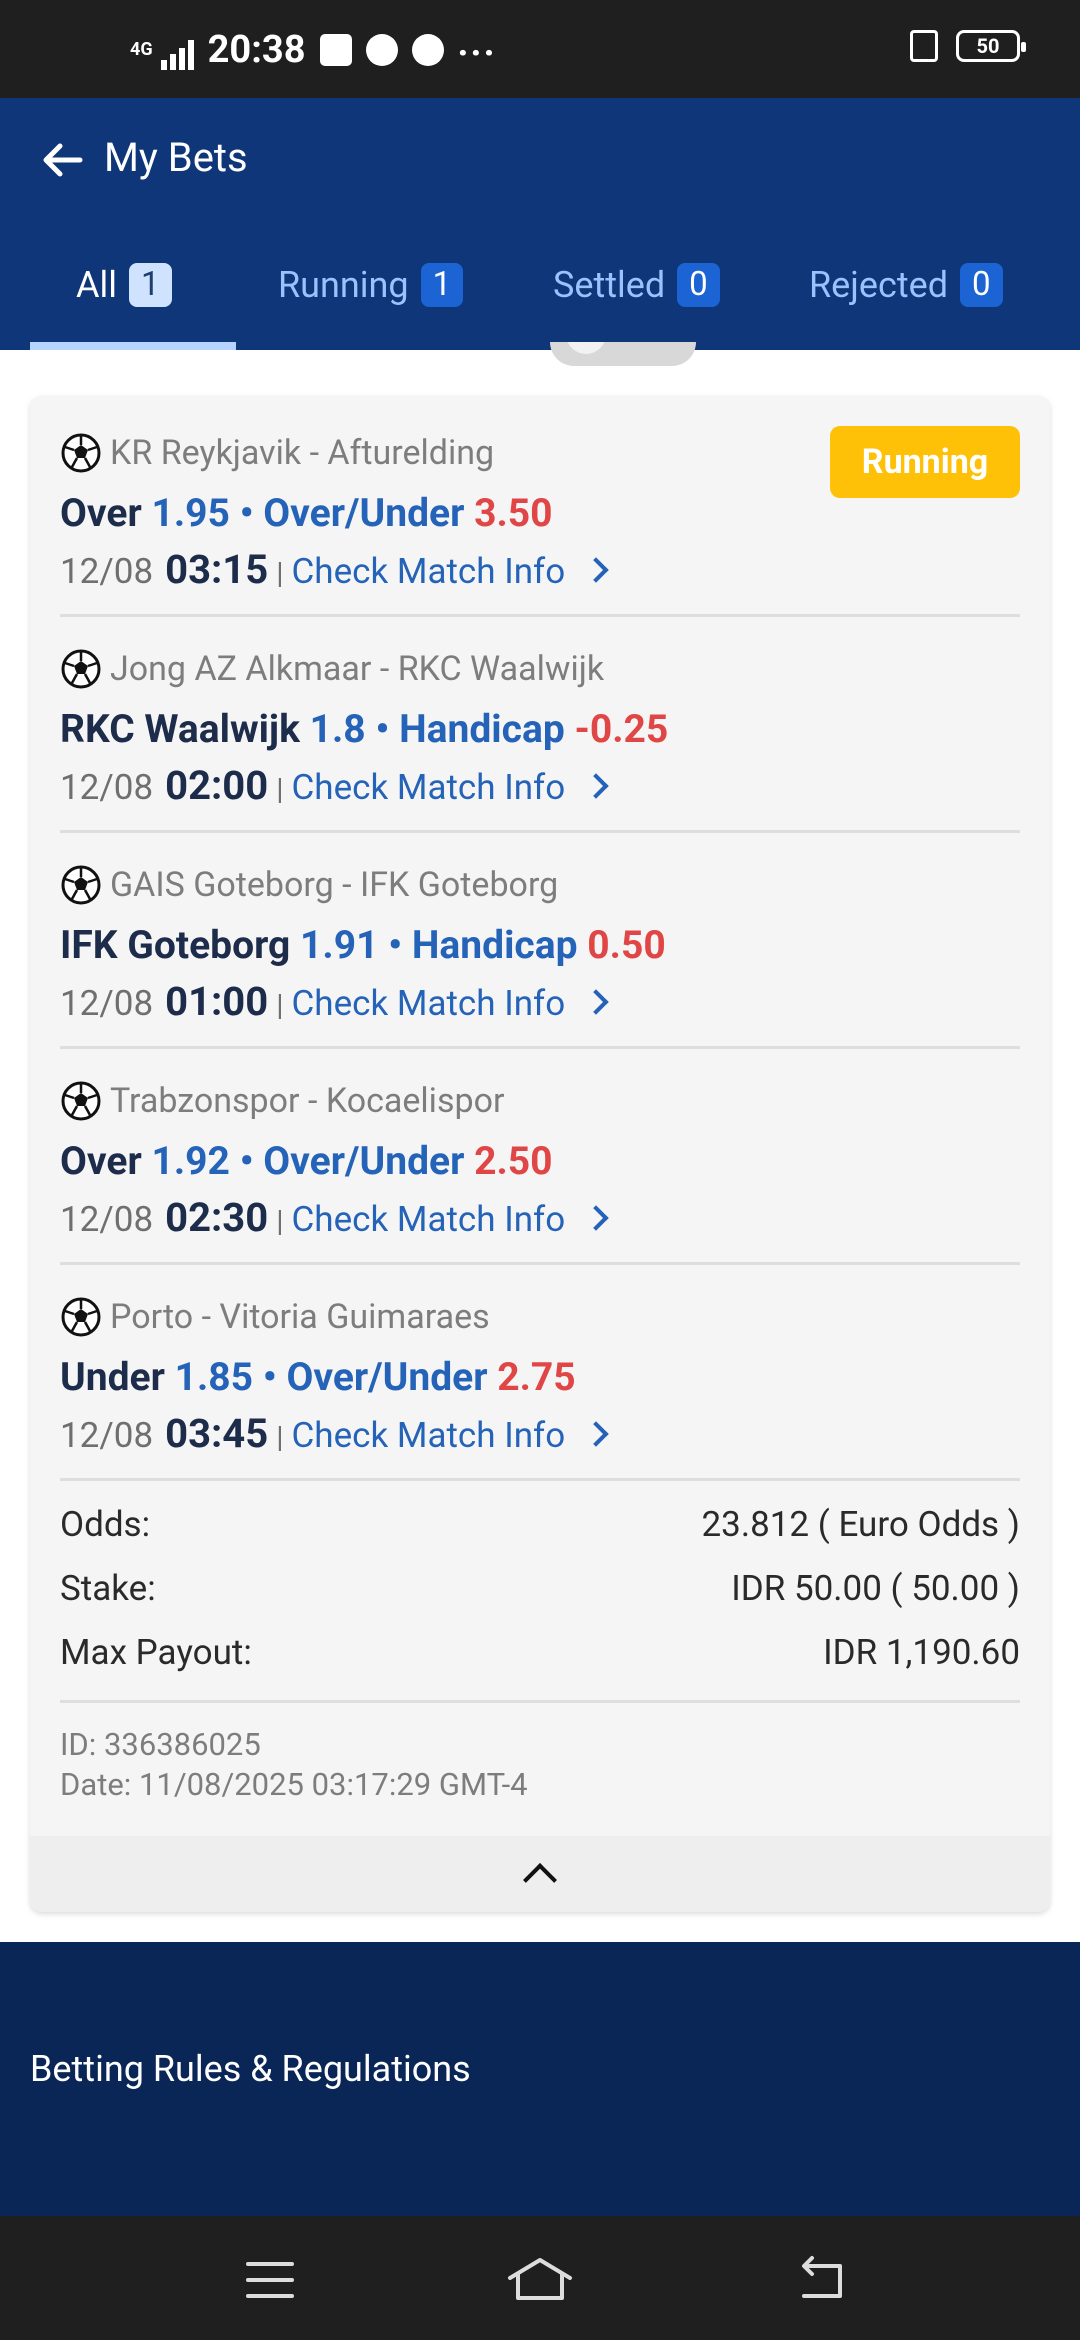 Image resolution: width=1080 pixels, height=2340 pixels. I want to click on page-title: My Bets, so click(176, 157).